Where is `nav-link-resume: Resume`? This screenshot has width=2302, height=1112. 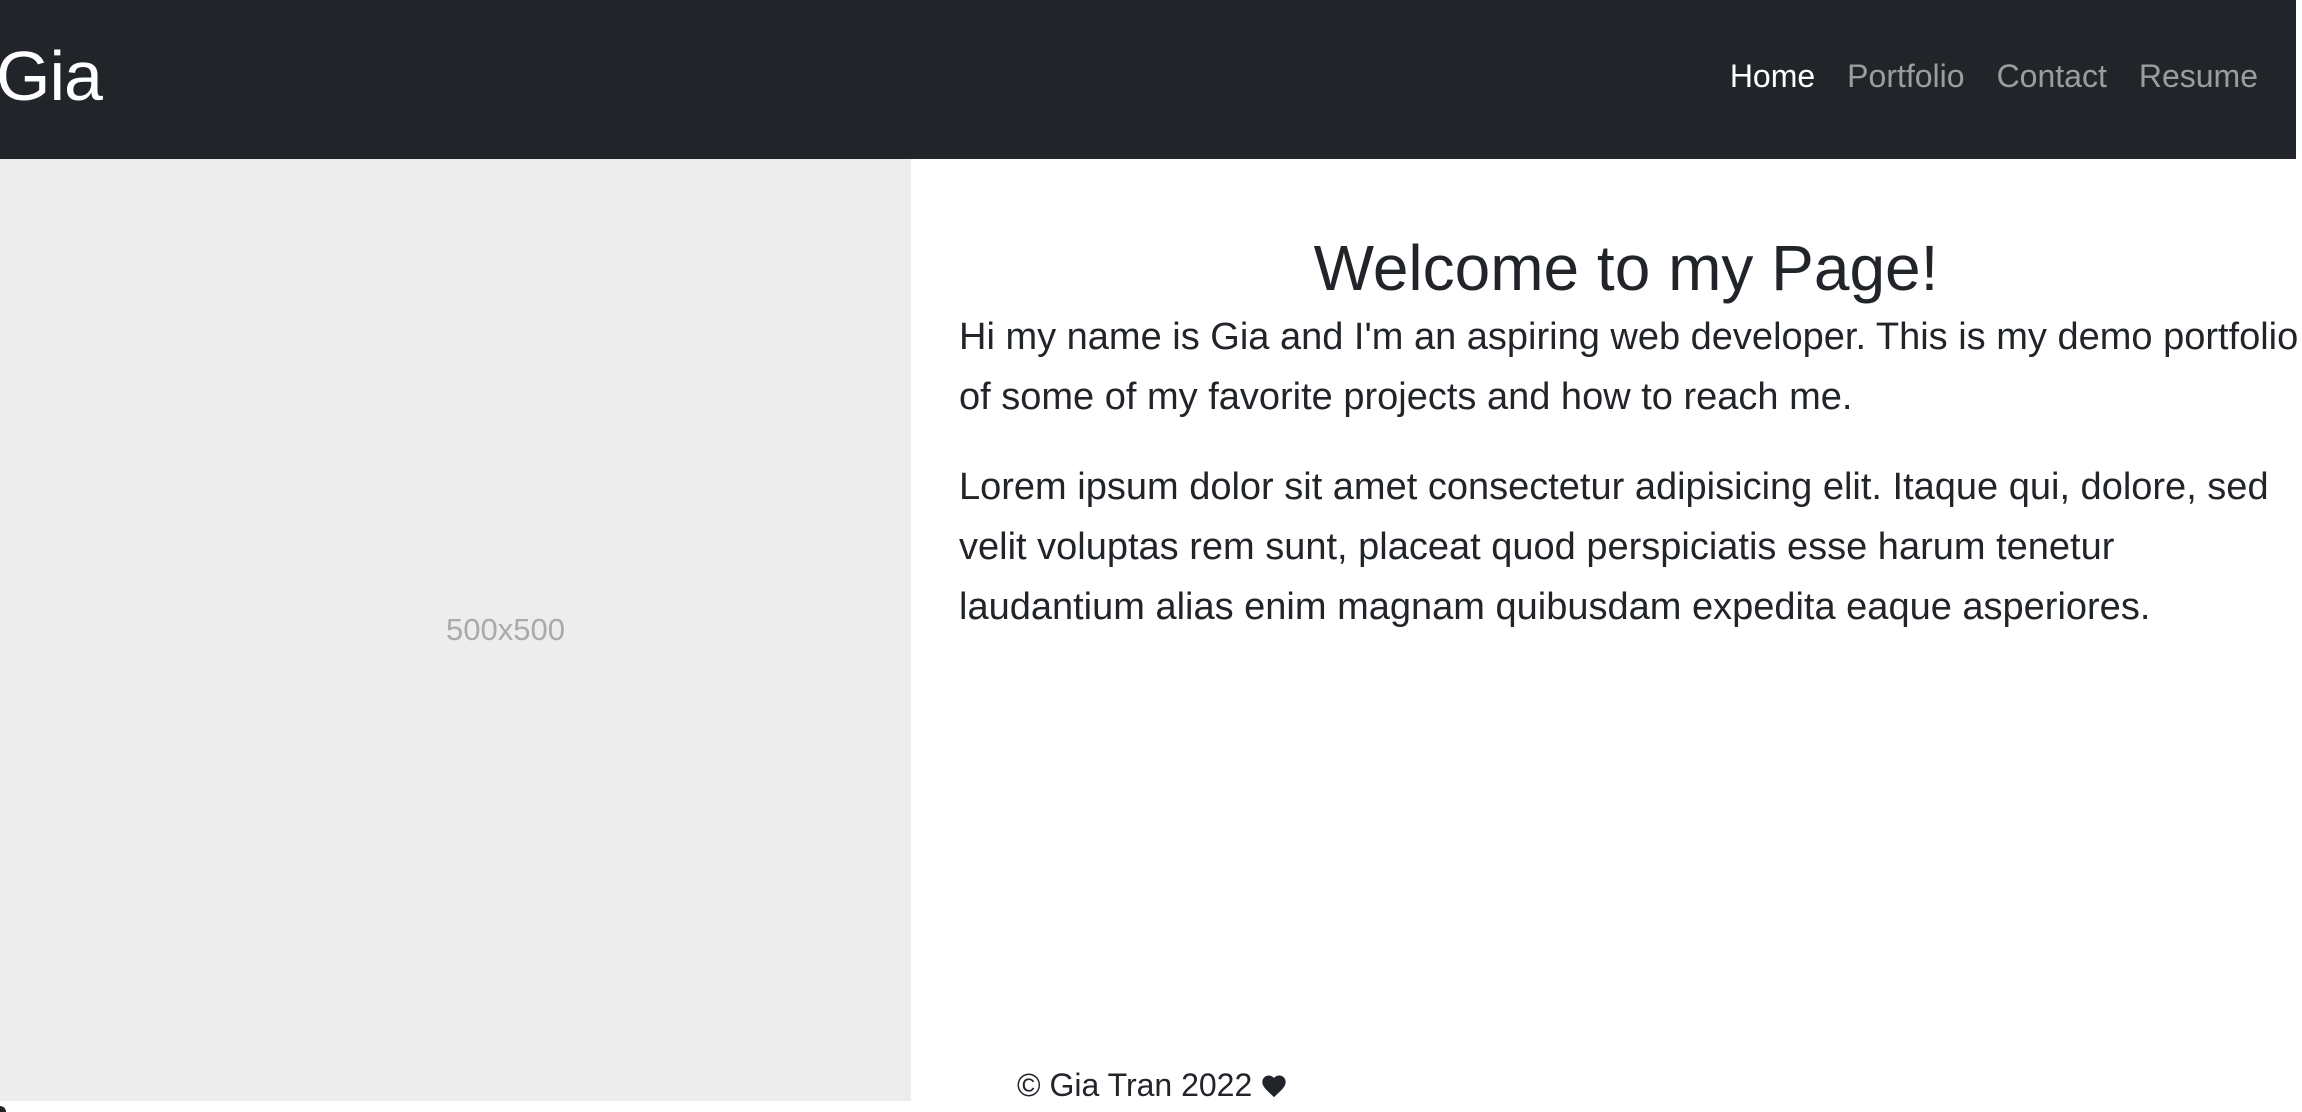 nav-link-resume: Resume is located at coordinates (2198, 76).